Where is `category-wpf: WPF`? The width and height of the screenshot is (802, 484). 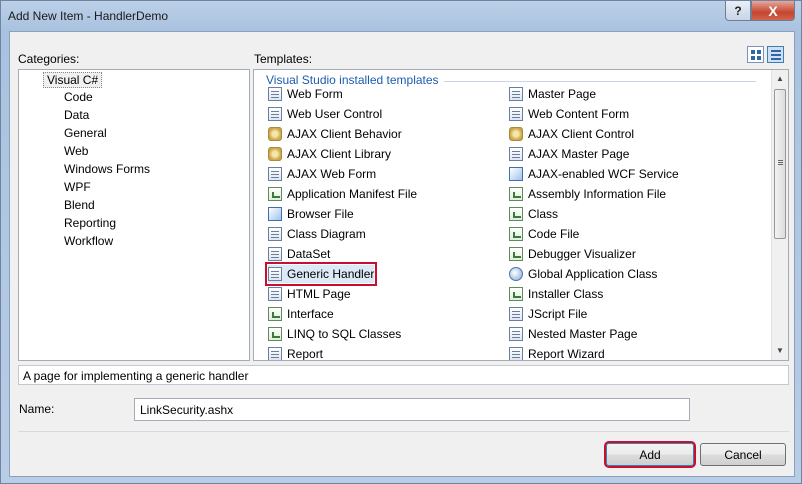 category-wpf: WPF is located at coordinates (77, 187).